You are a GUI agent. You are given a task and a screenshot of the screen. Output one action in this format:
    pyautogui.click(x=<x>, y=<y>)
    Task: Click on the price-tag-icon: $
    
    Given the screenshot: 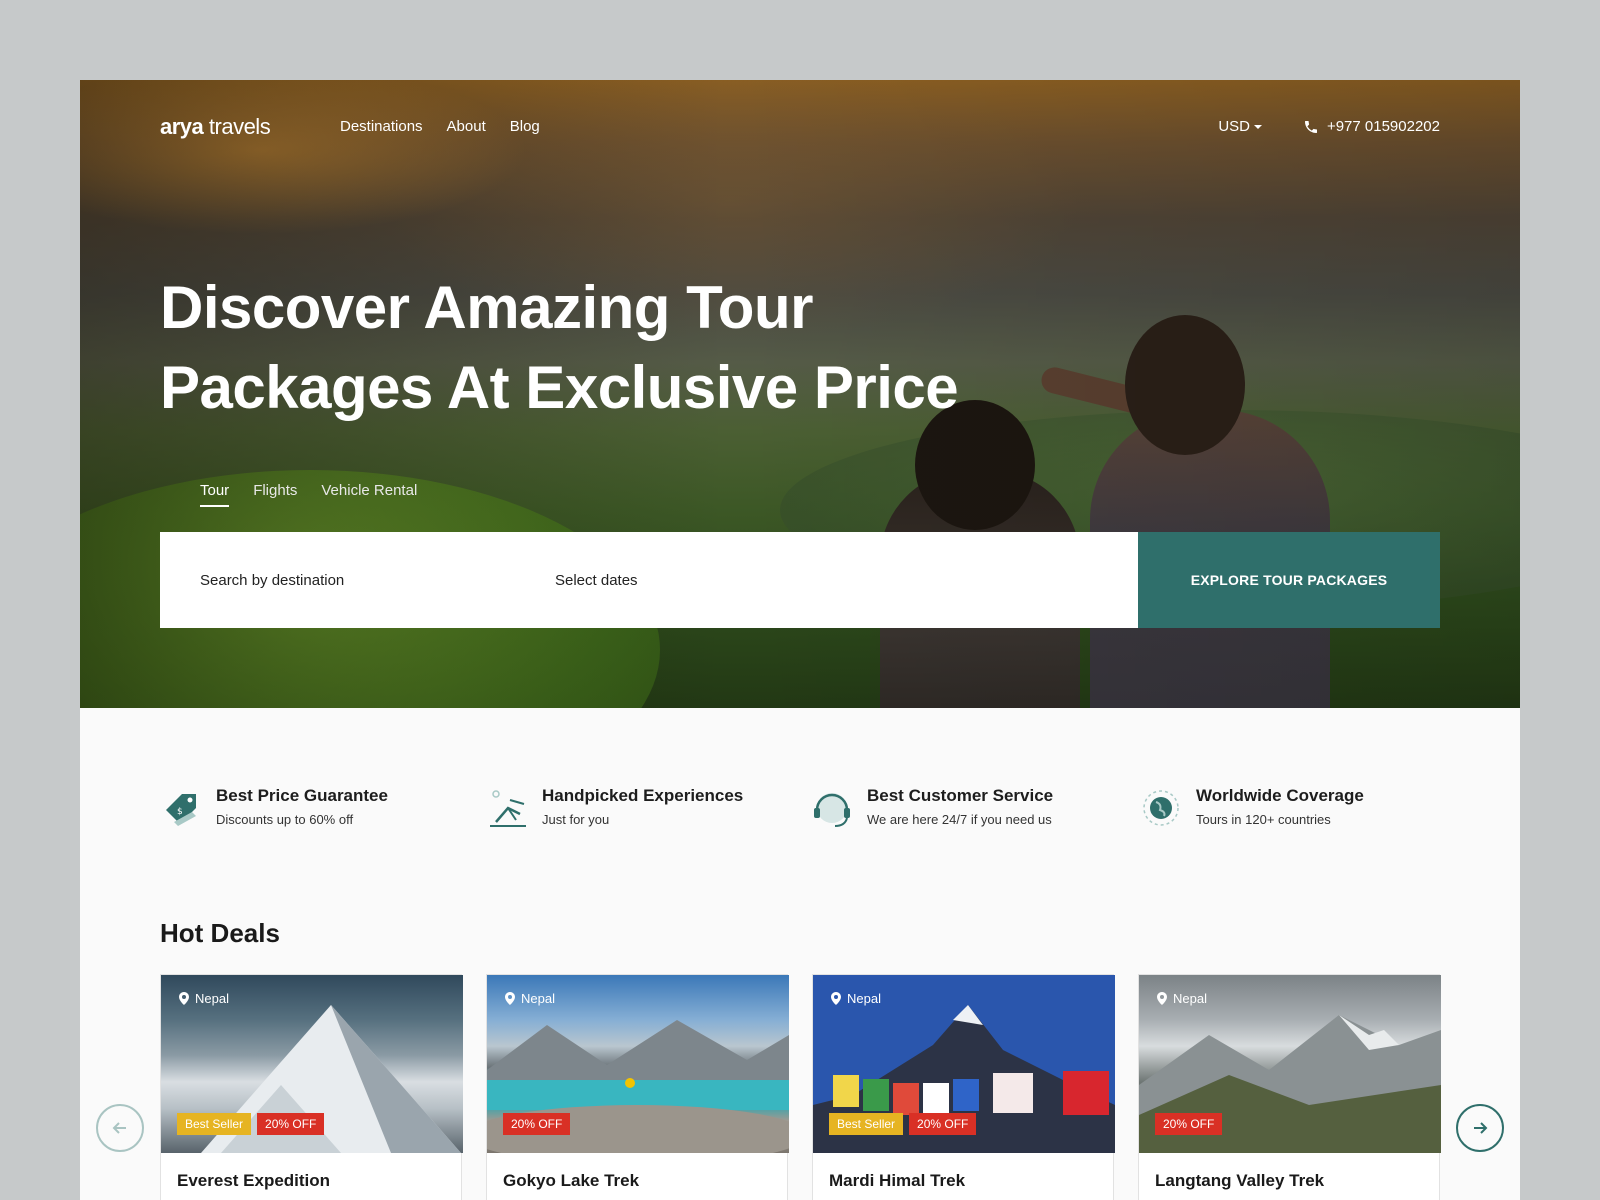 What is the action you would take?
    pyautogui.click(x=181, y=810)
    